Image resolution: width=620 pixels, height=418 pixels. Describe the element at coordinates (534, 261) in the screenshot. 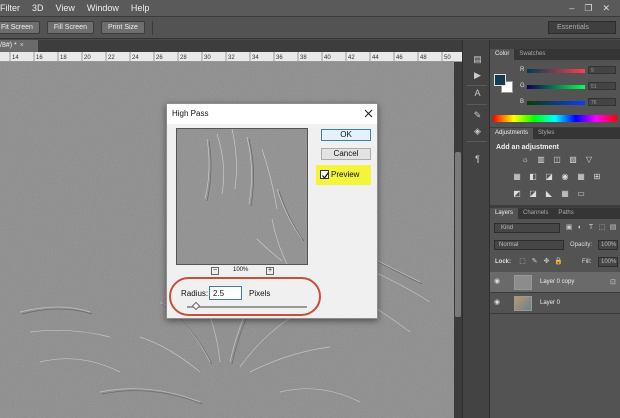

I see `lock-pixels-icon: ✎` at that location.